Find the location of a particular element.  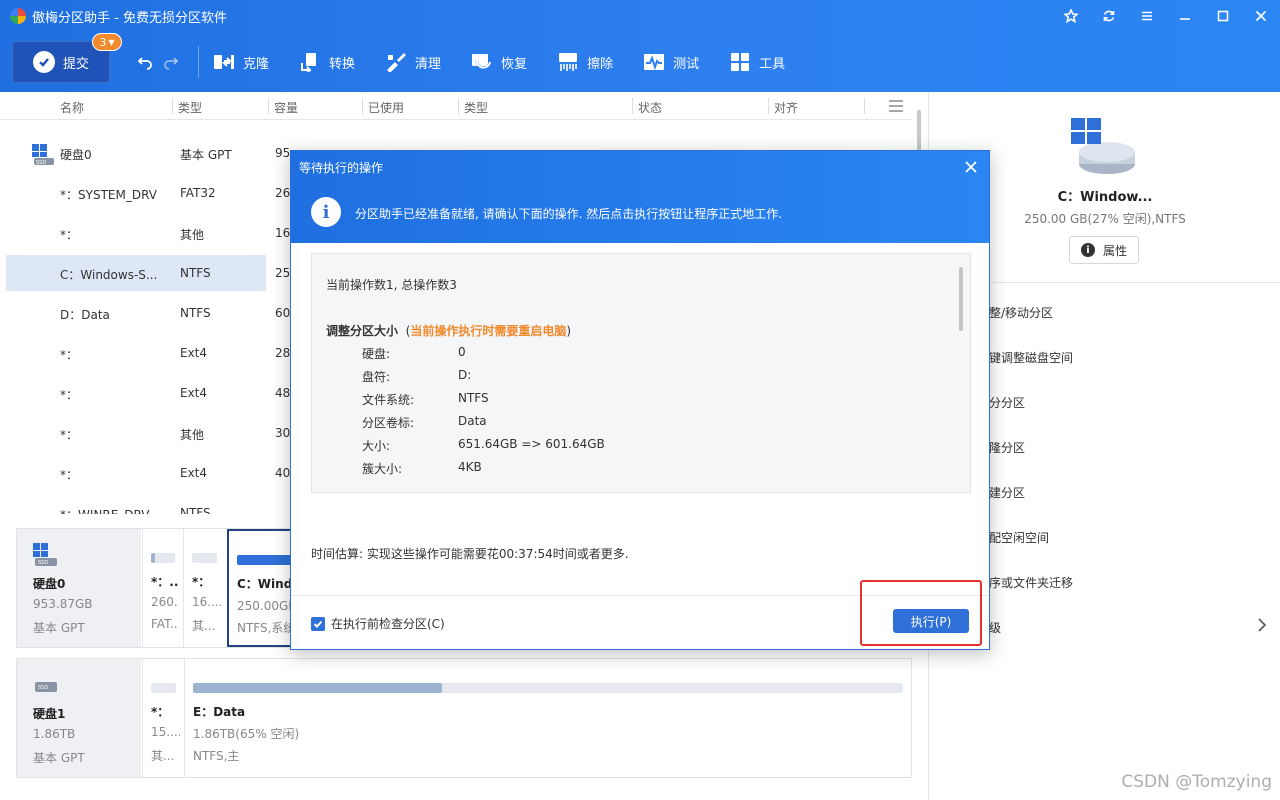

column-settings-icon is located at coordinates (896, 106).